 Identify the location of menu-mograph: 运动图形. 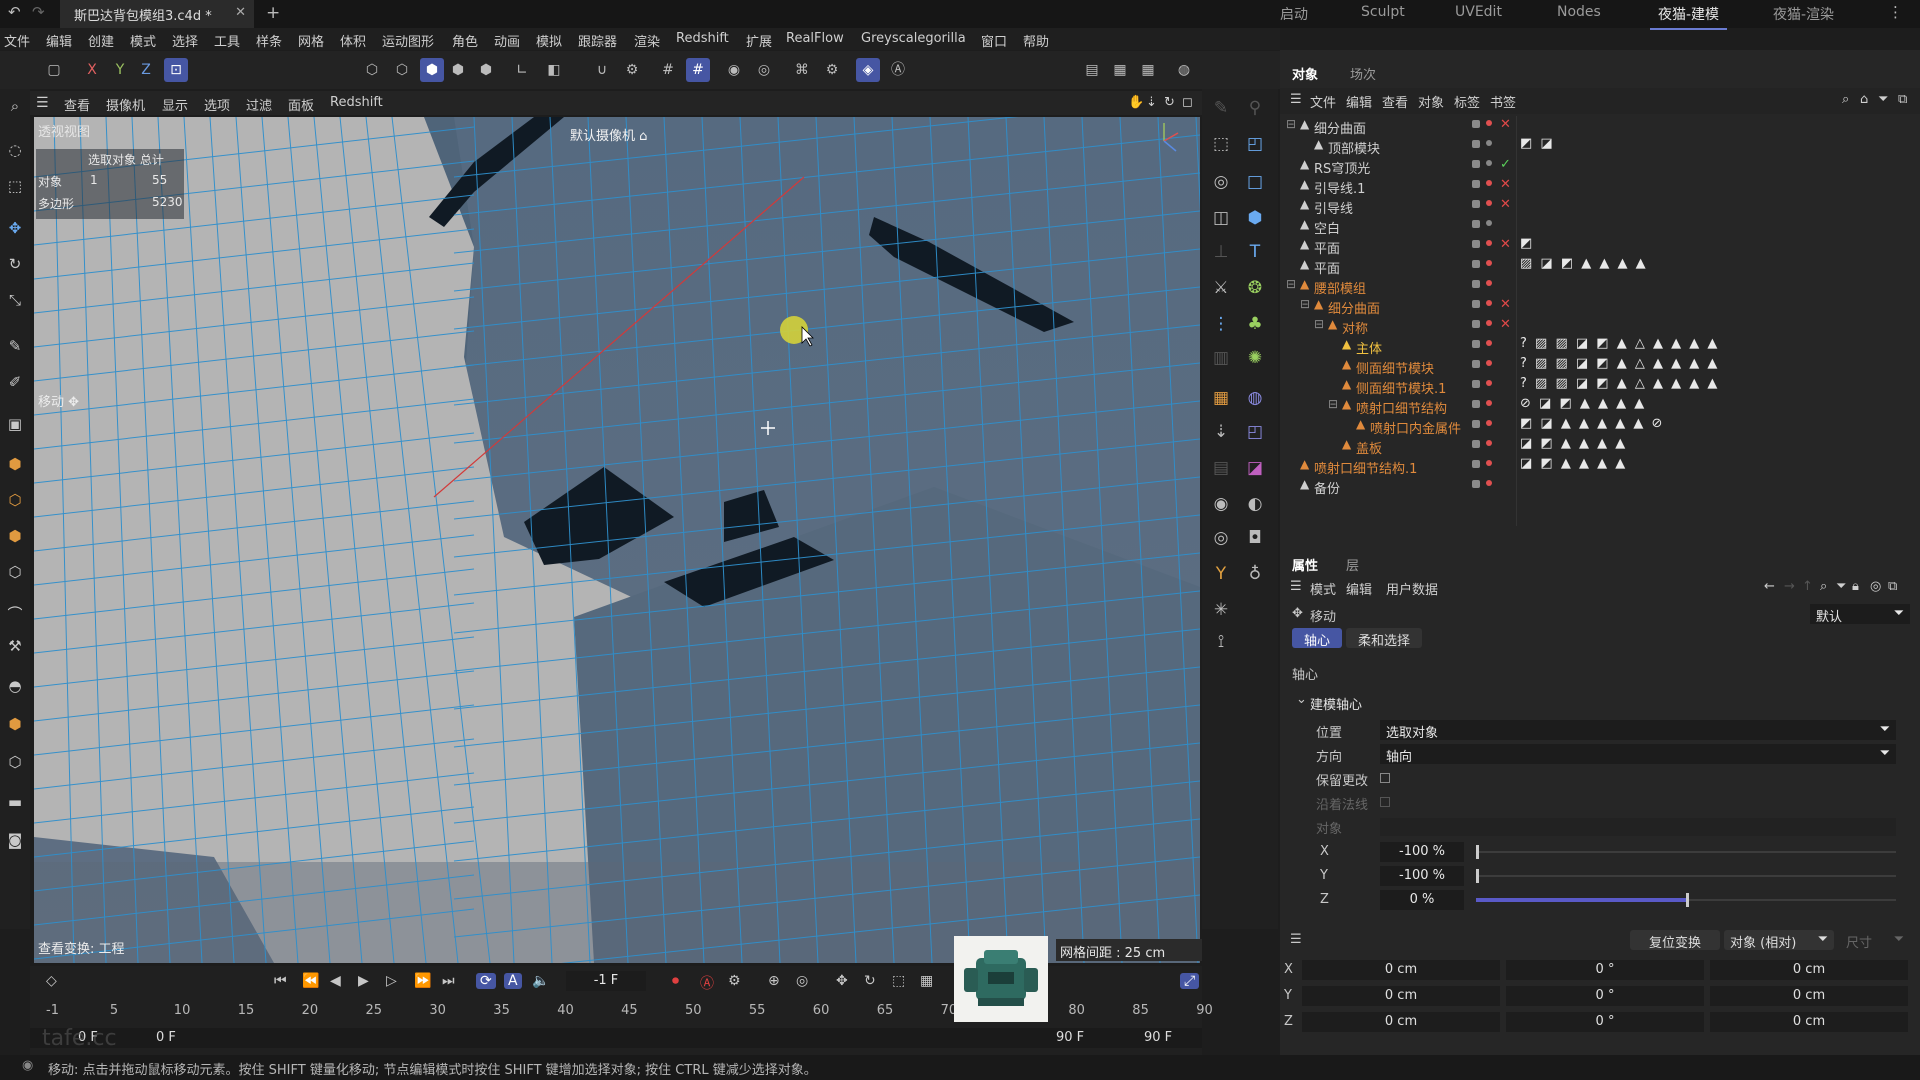
(408, 40).